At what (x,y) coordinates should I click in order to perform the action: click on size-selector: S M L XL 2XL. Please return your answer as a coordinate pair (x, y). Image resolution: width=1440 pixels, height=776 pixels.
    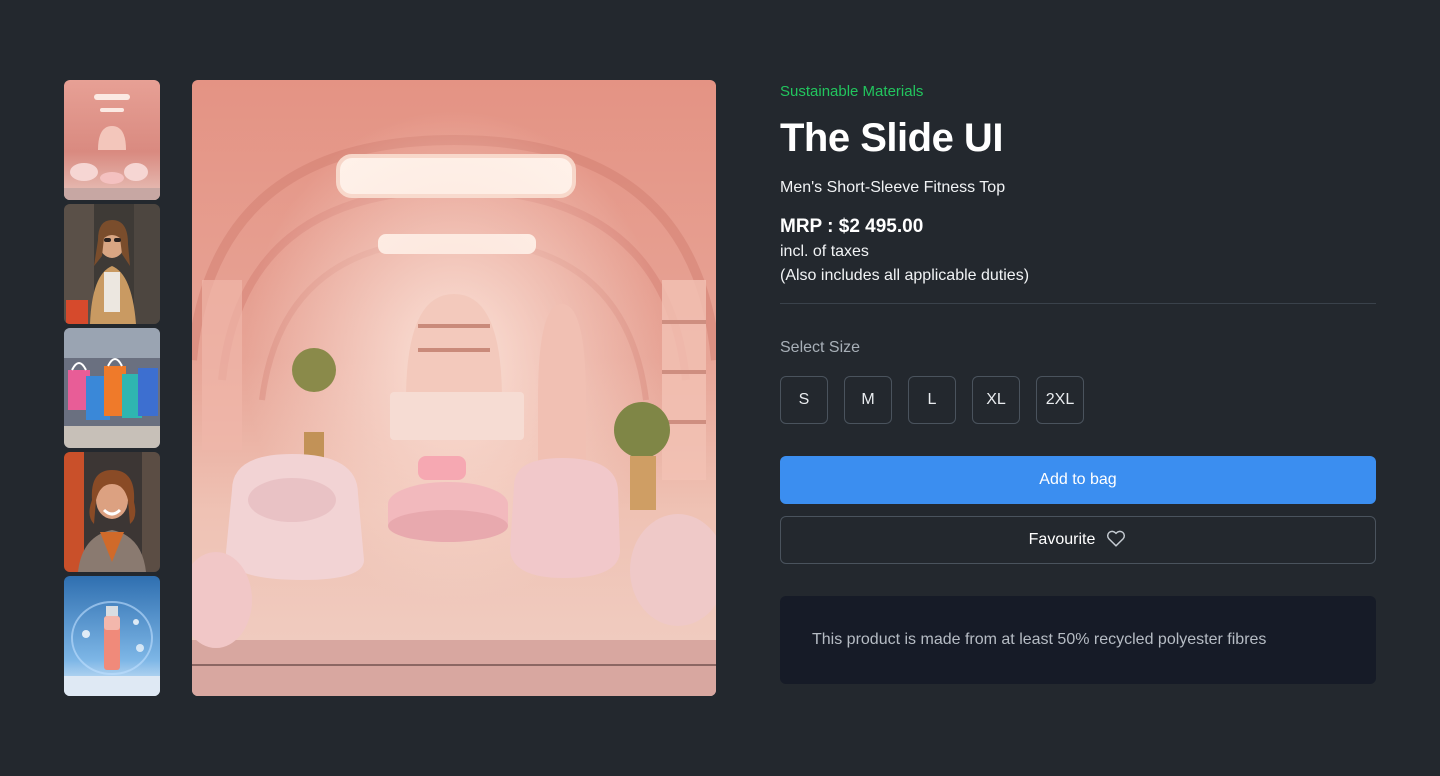
    Looking at the image, I should click on (1078, 400).